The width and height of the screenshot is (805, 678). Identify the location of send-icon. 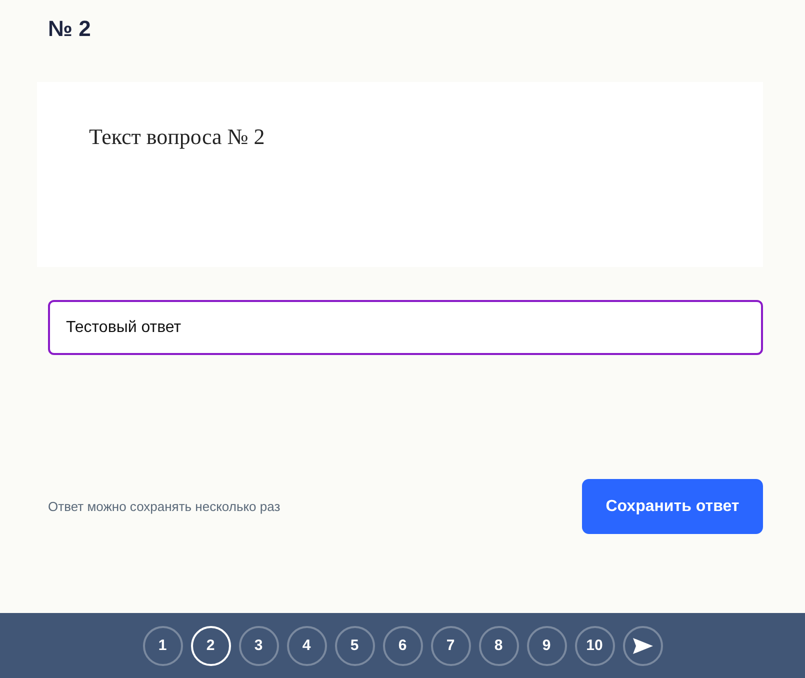
(643, 645).